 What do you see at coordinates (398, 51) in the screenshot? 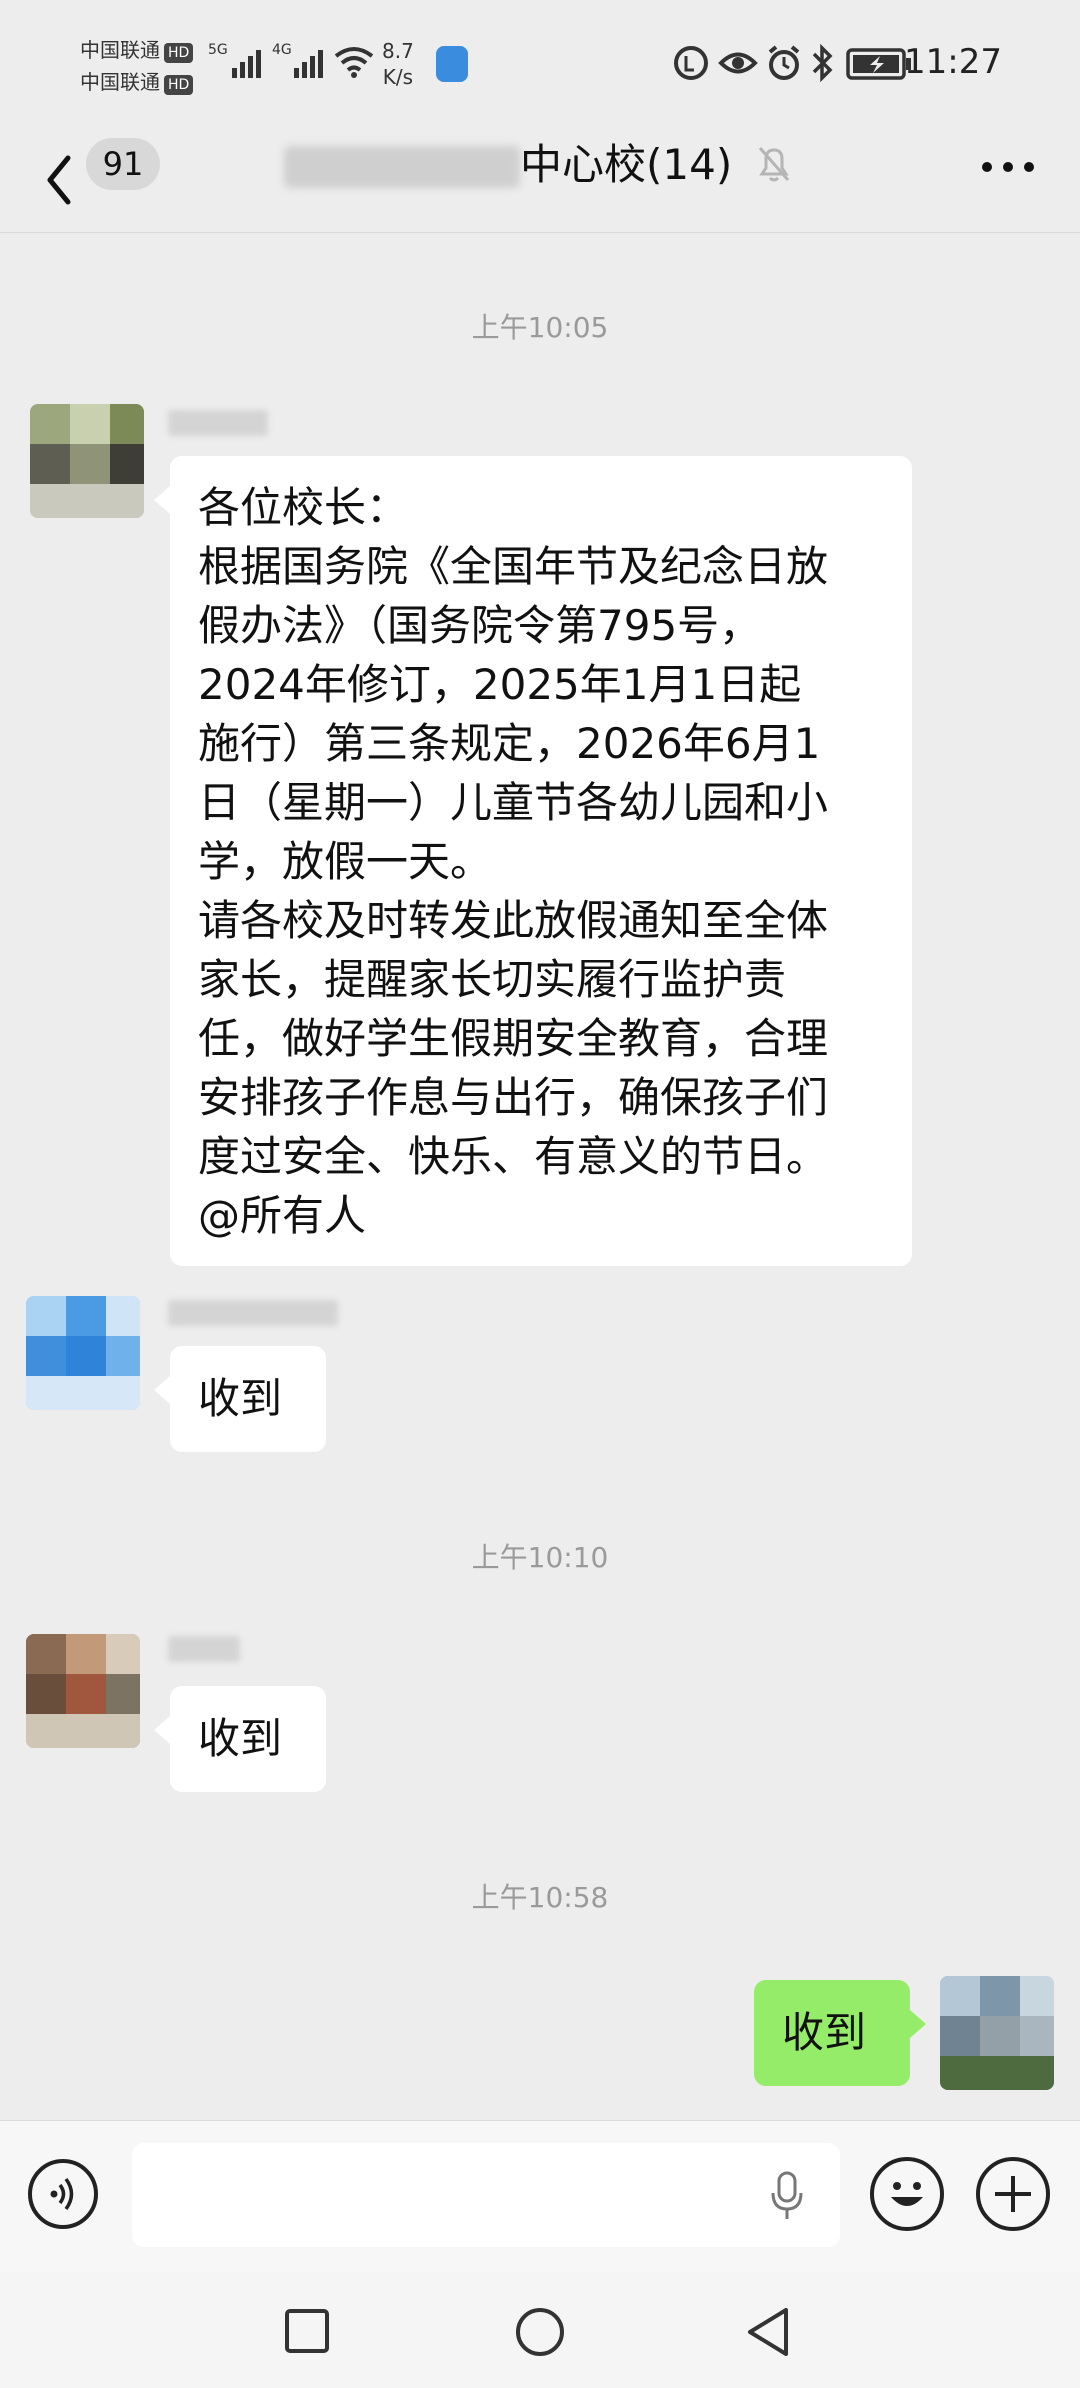
I see `net-speed-value: 8.7` at bounding box center [398, 51].